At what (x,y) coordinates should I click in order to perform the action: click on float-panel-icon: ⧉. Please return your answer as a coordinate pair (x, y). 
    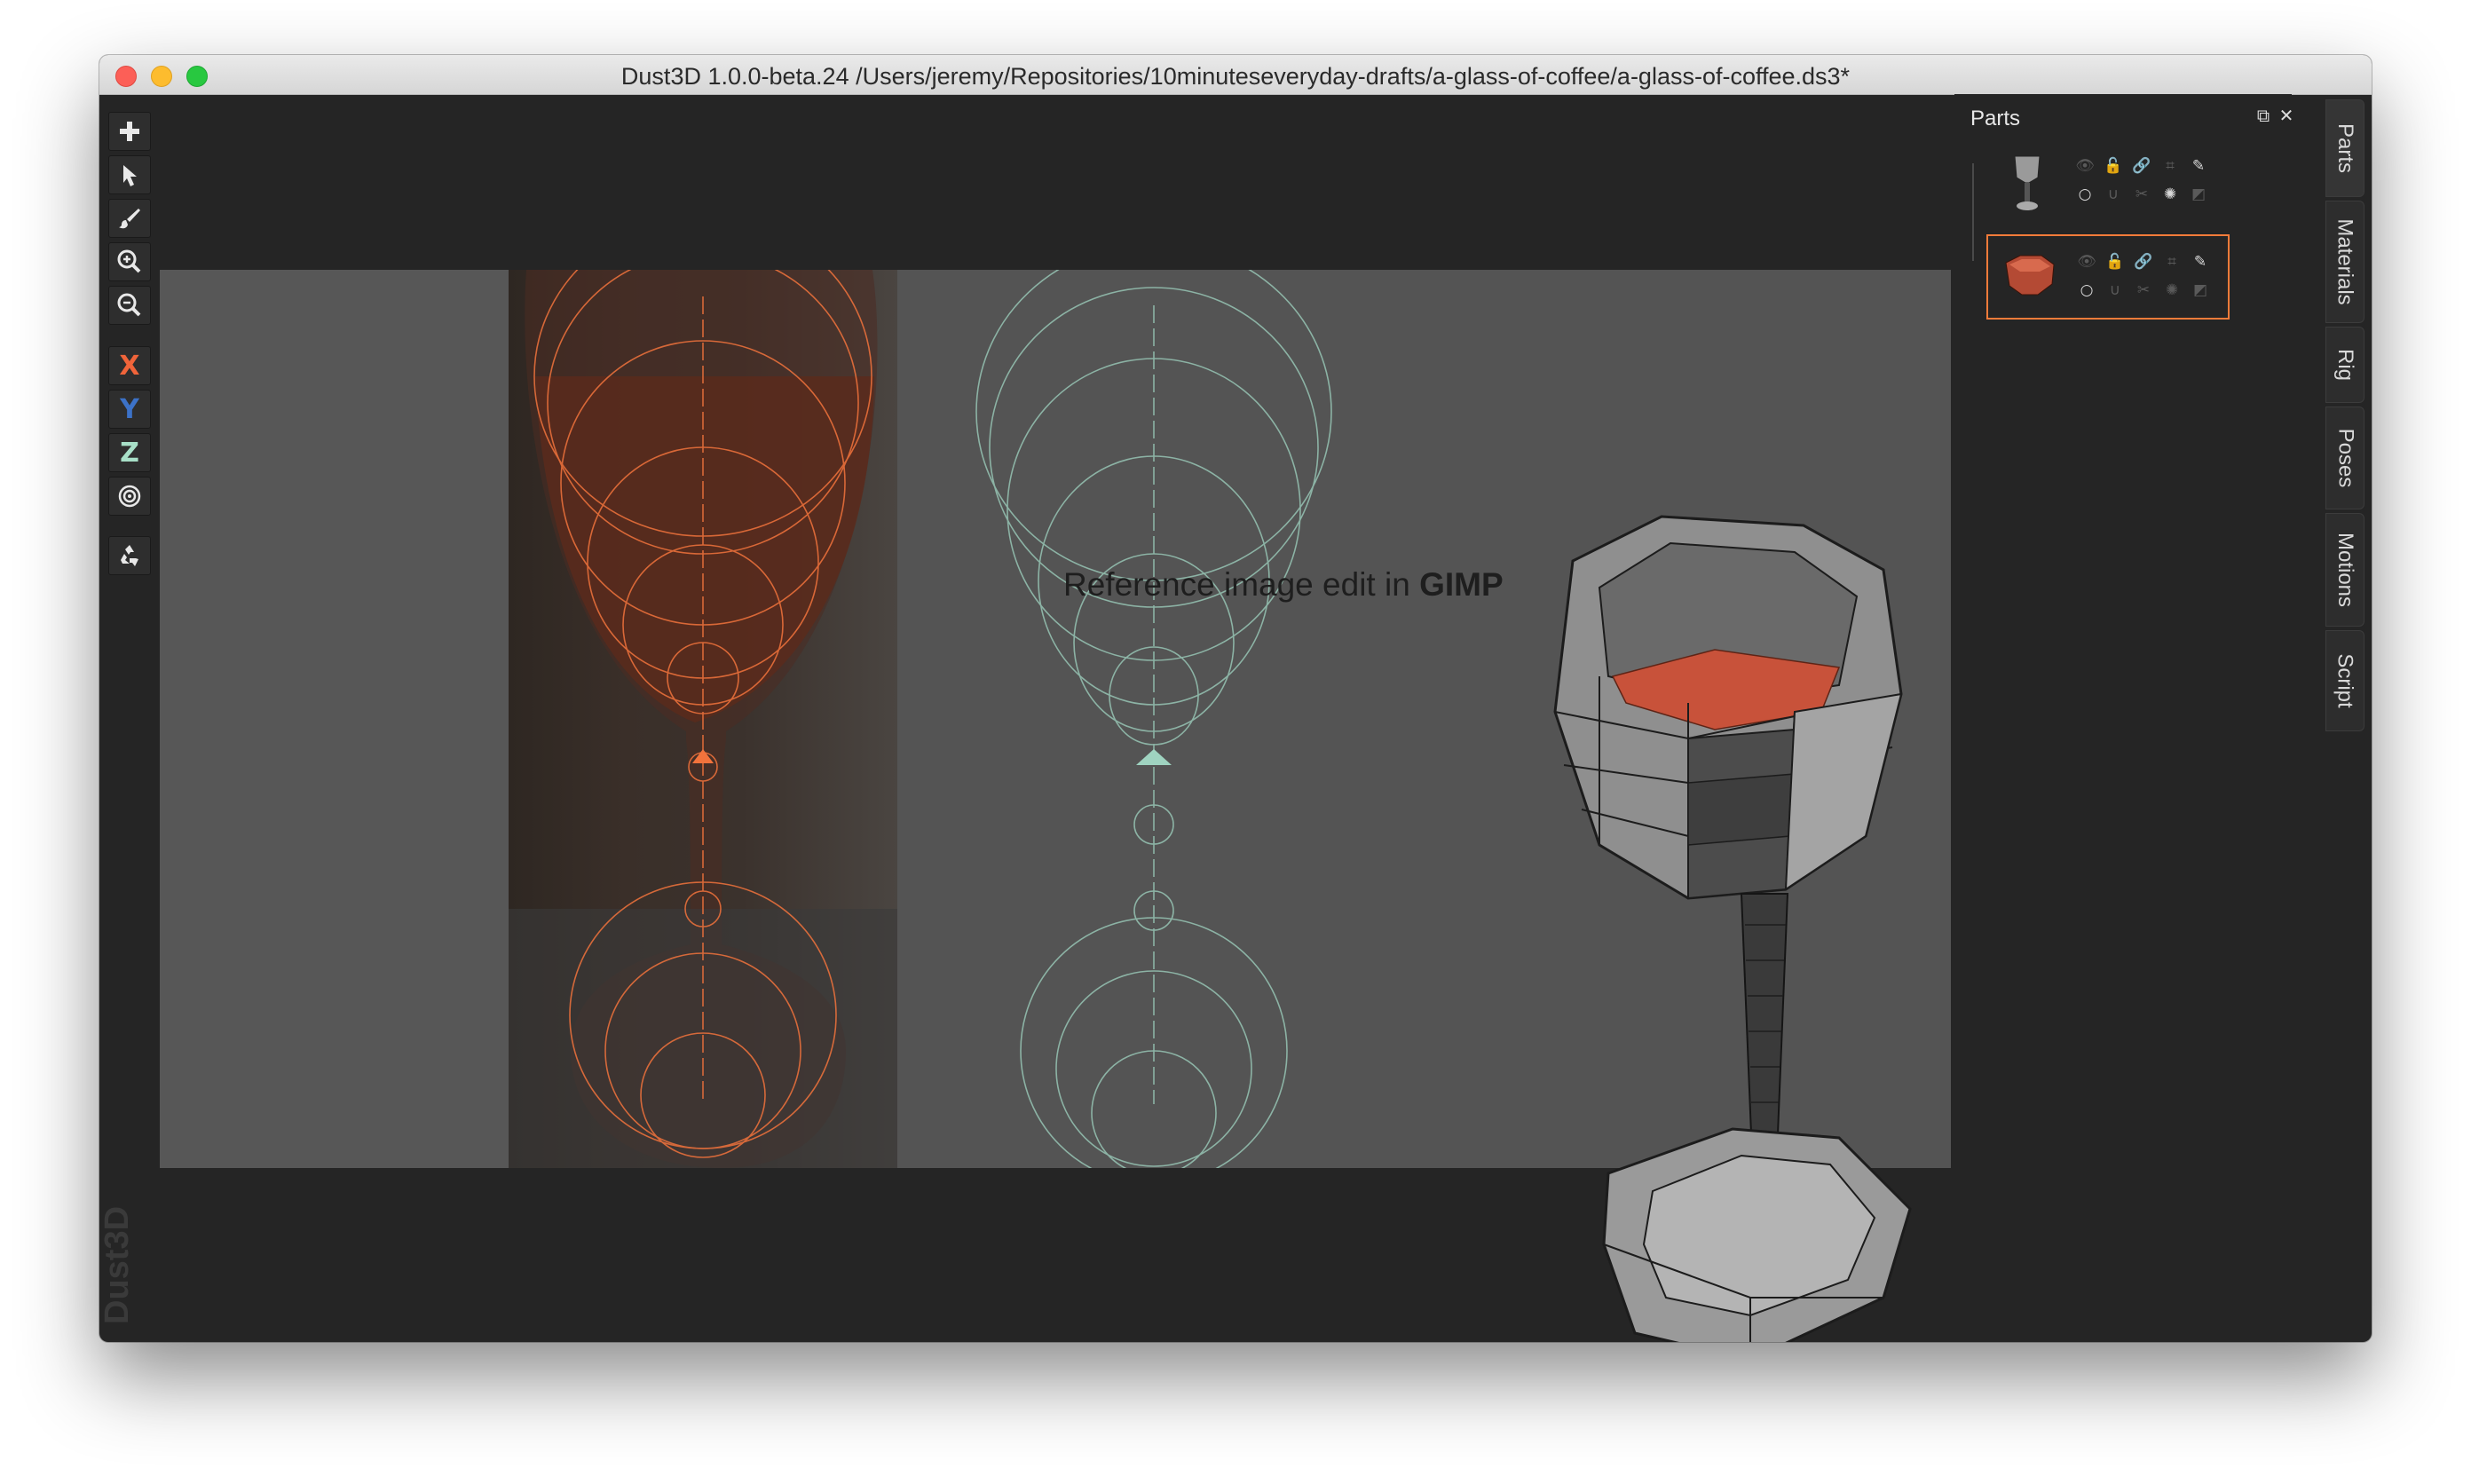
    Looking at the image, I should click on (2263, 116).